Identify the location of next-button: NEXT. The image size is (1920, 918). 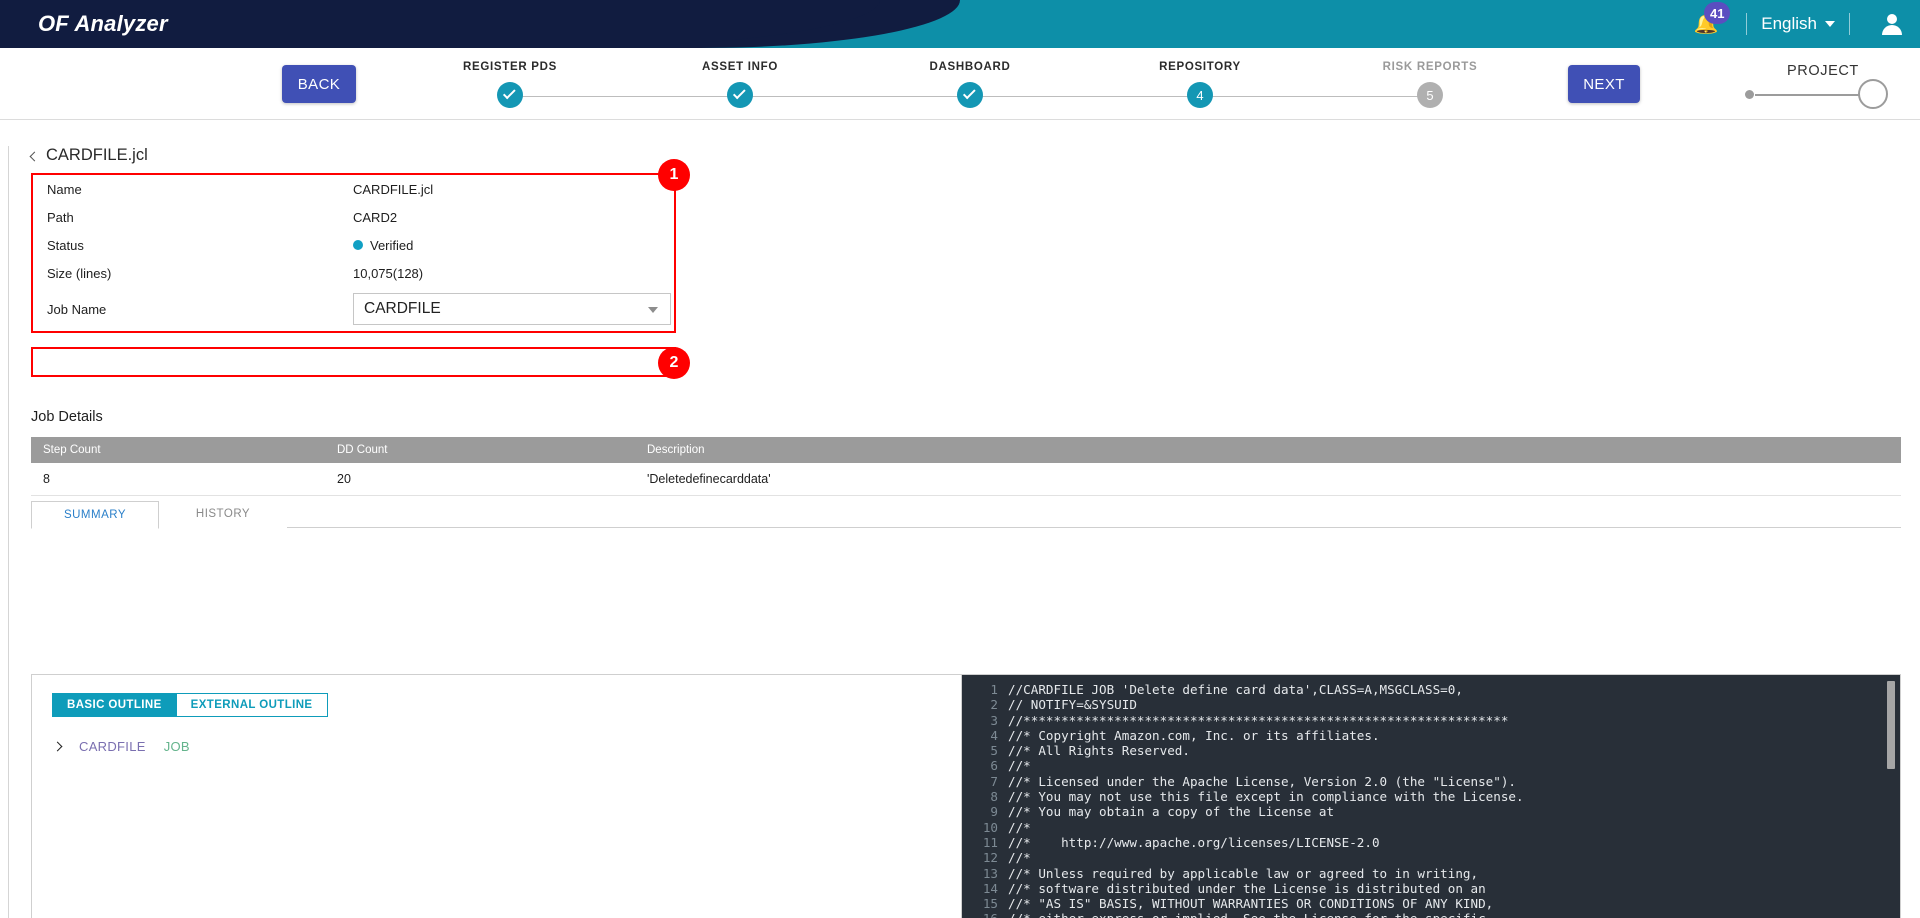
(1604, 84).